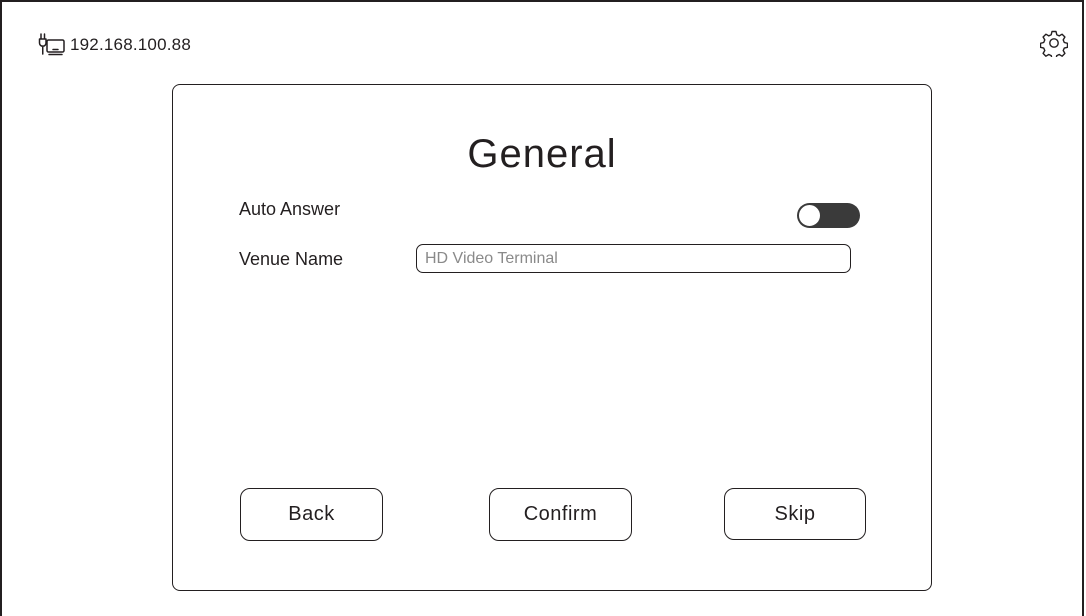 The height and width of the screenshot is (616, 1086). What do you see at coordinates (828, 215) in the screenshot?
I see `auto-answer-toggle` at bounding box center [828, 215].